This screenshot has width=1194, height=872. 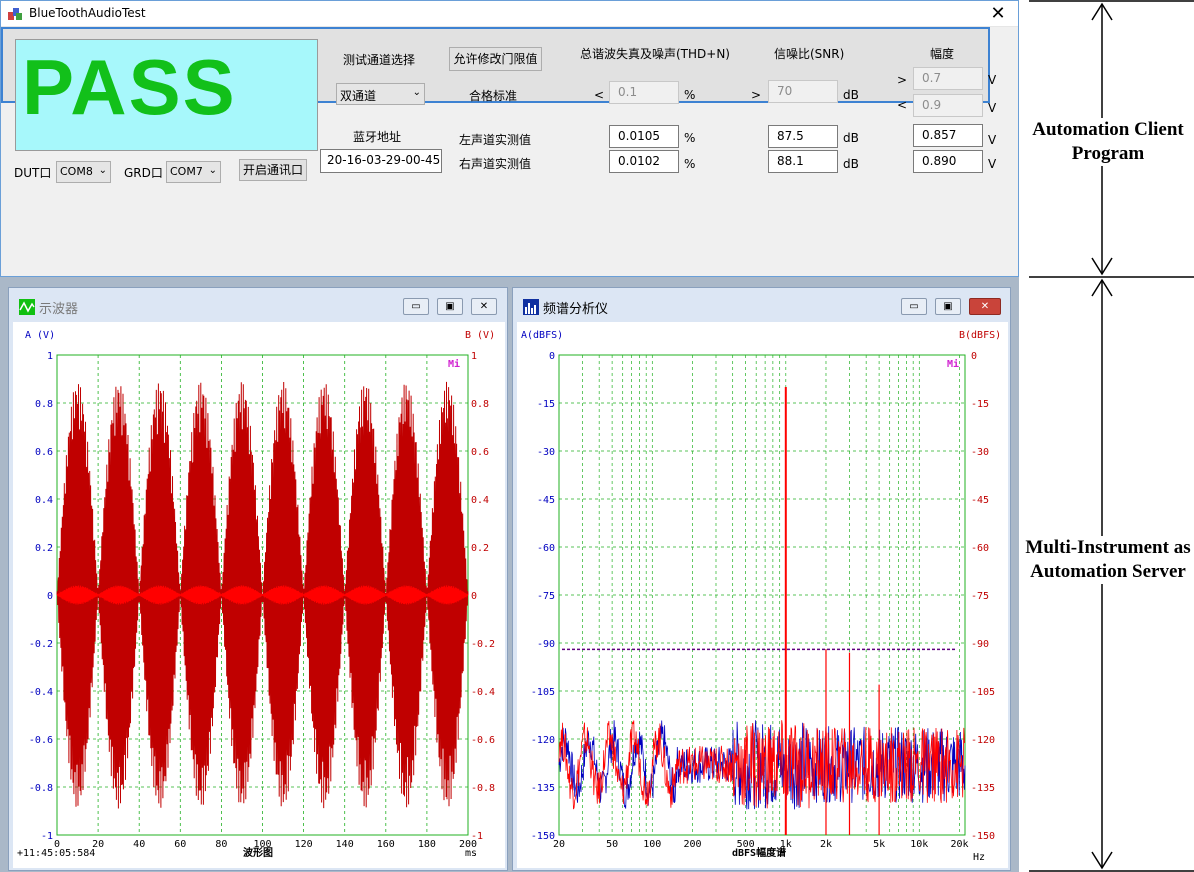 What do you see at coordinates (546, 452) in the screenshot?
I see `y-tick-label-left: -30` at bounding box center [546, 452].